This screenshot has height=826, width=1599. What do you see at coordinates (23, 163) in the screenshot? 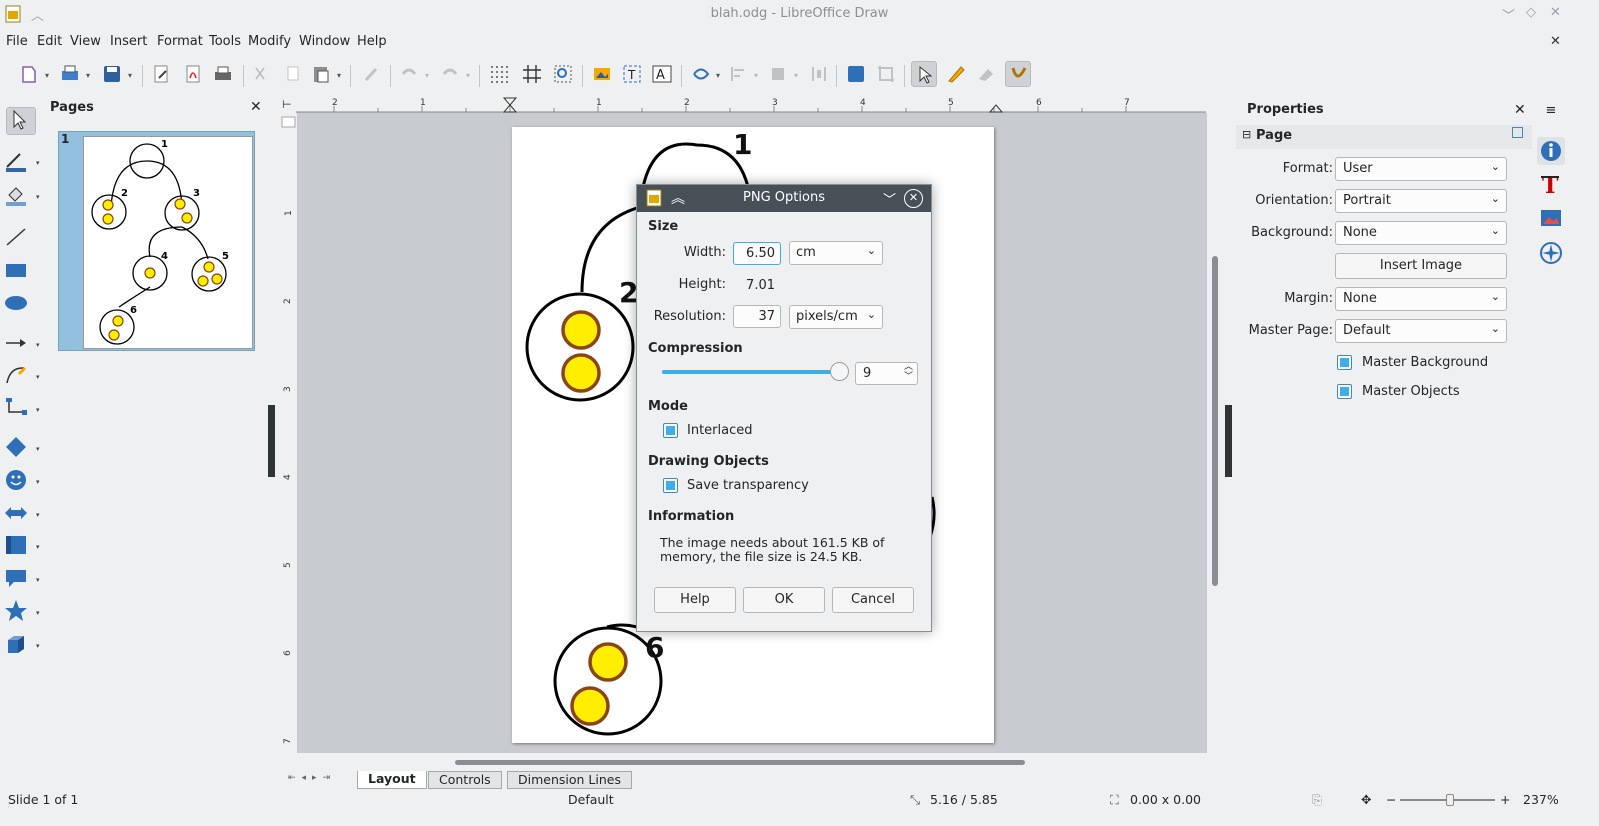
I see `line-color-icon: ▾` at bounding box center [23, 163].